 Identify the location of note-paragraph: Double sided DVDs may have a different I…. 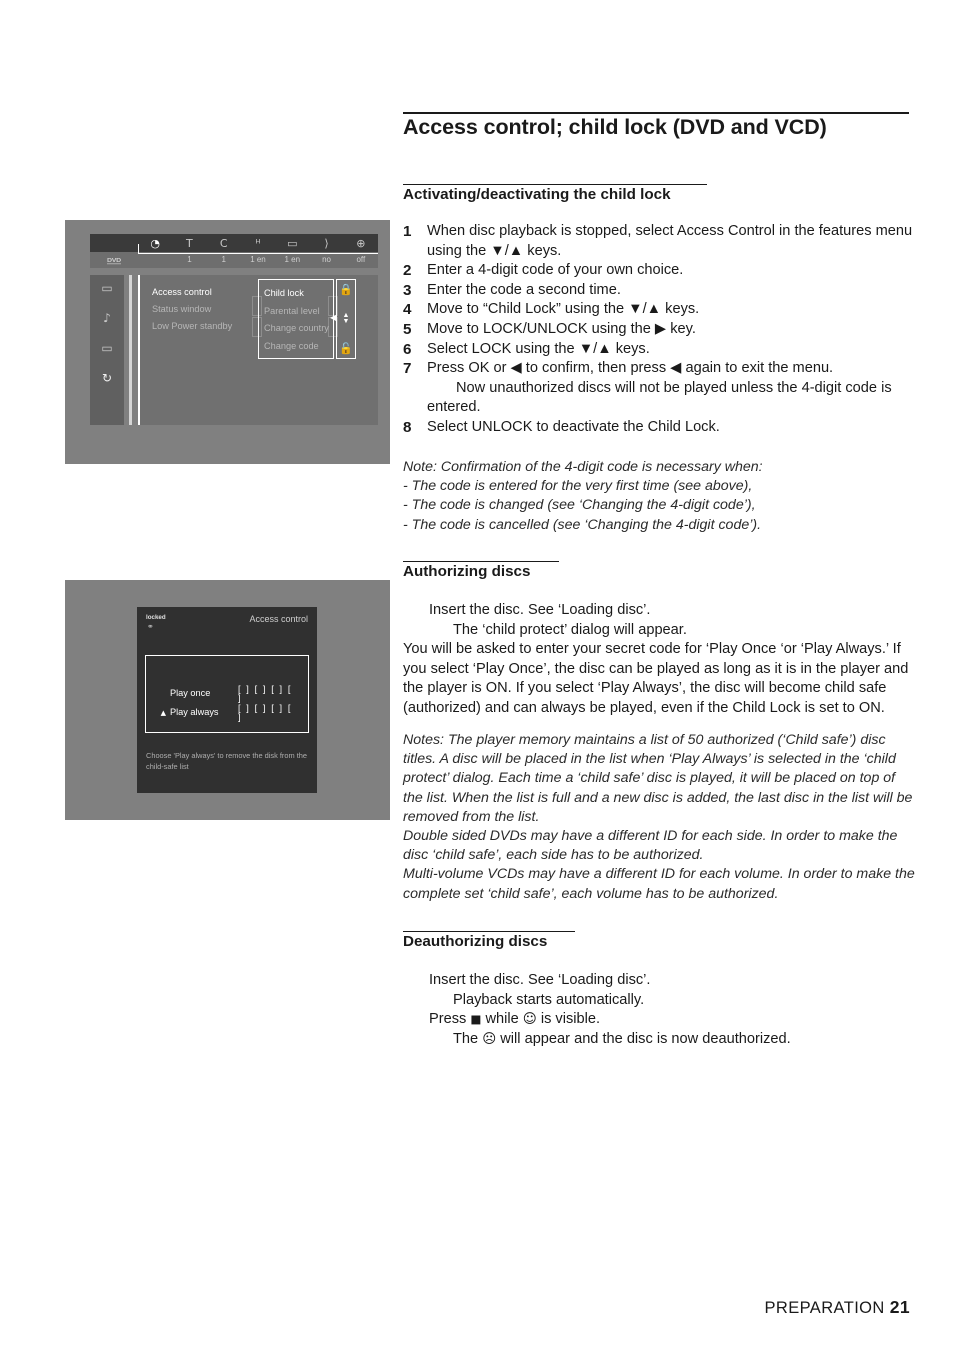
(650, 846).